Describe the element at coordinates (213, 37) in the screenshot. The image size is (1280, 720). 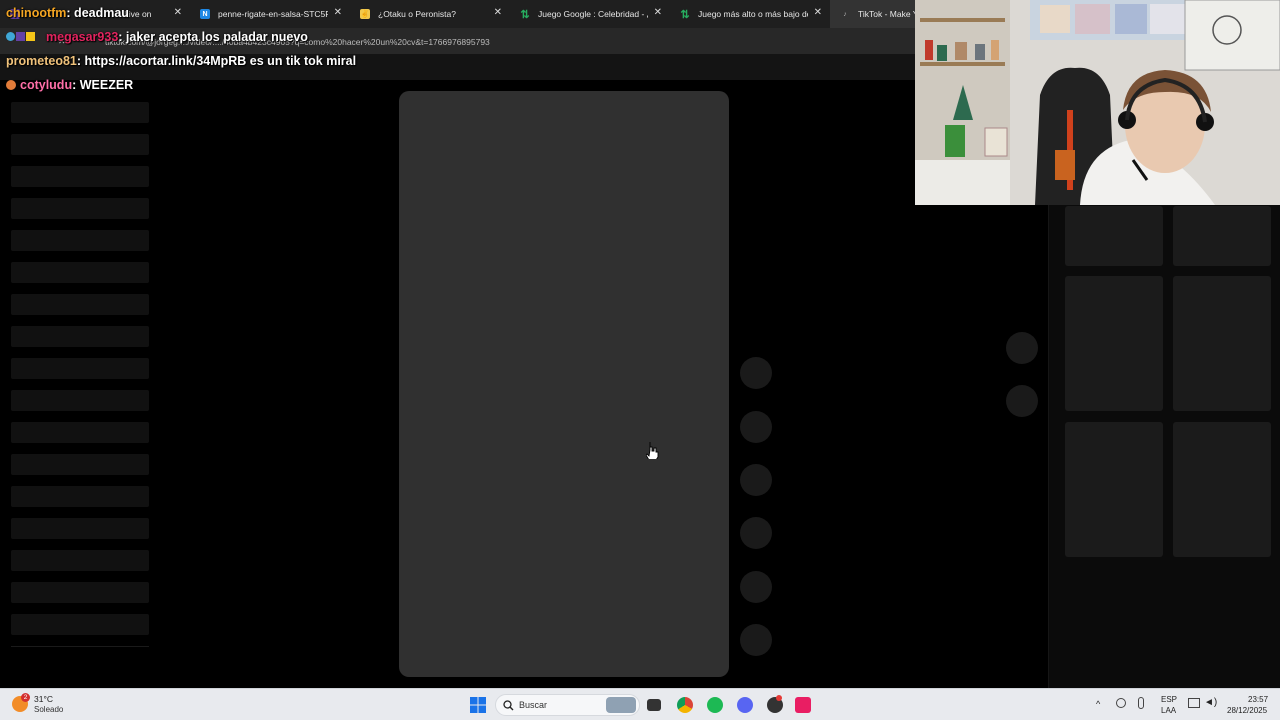
I see `chat-text: : jaker acepta los paladar nuevo` at that location.